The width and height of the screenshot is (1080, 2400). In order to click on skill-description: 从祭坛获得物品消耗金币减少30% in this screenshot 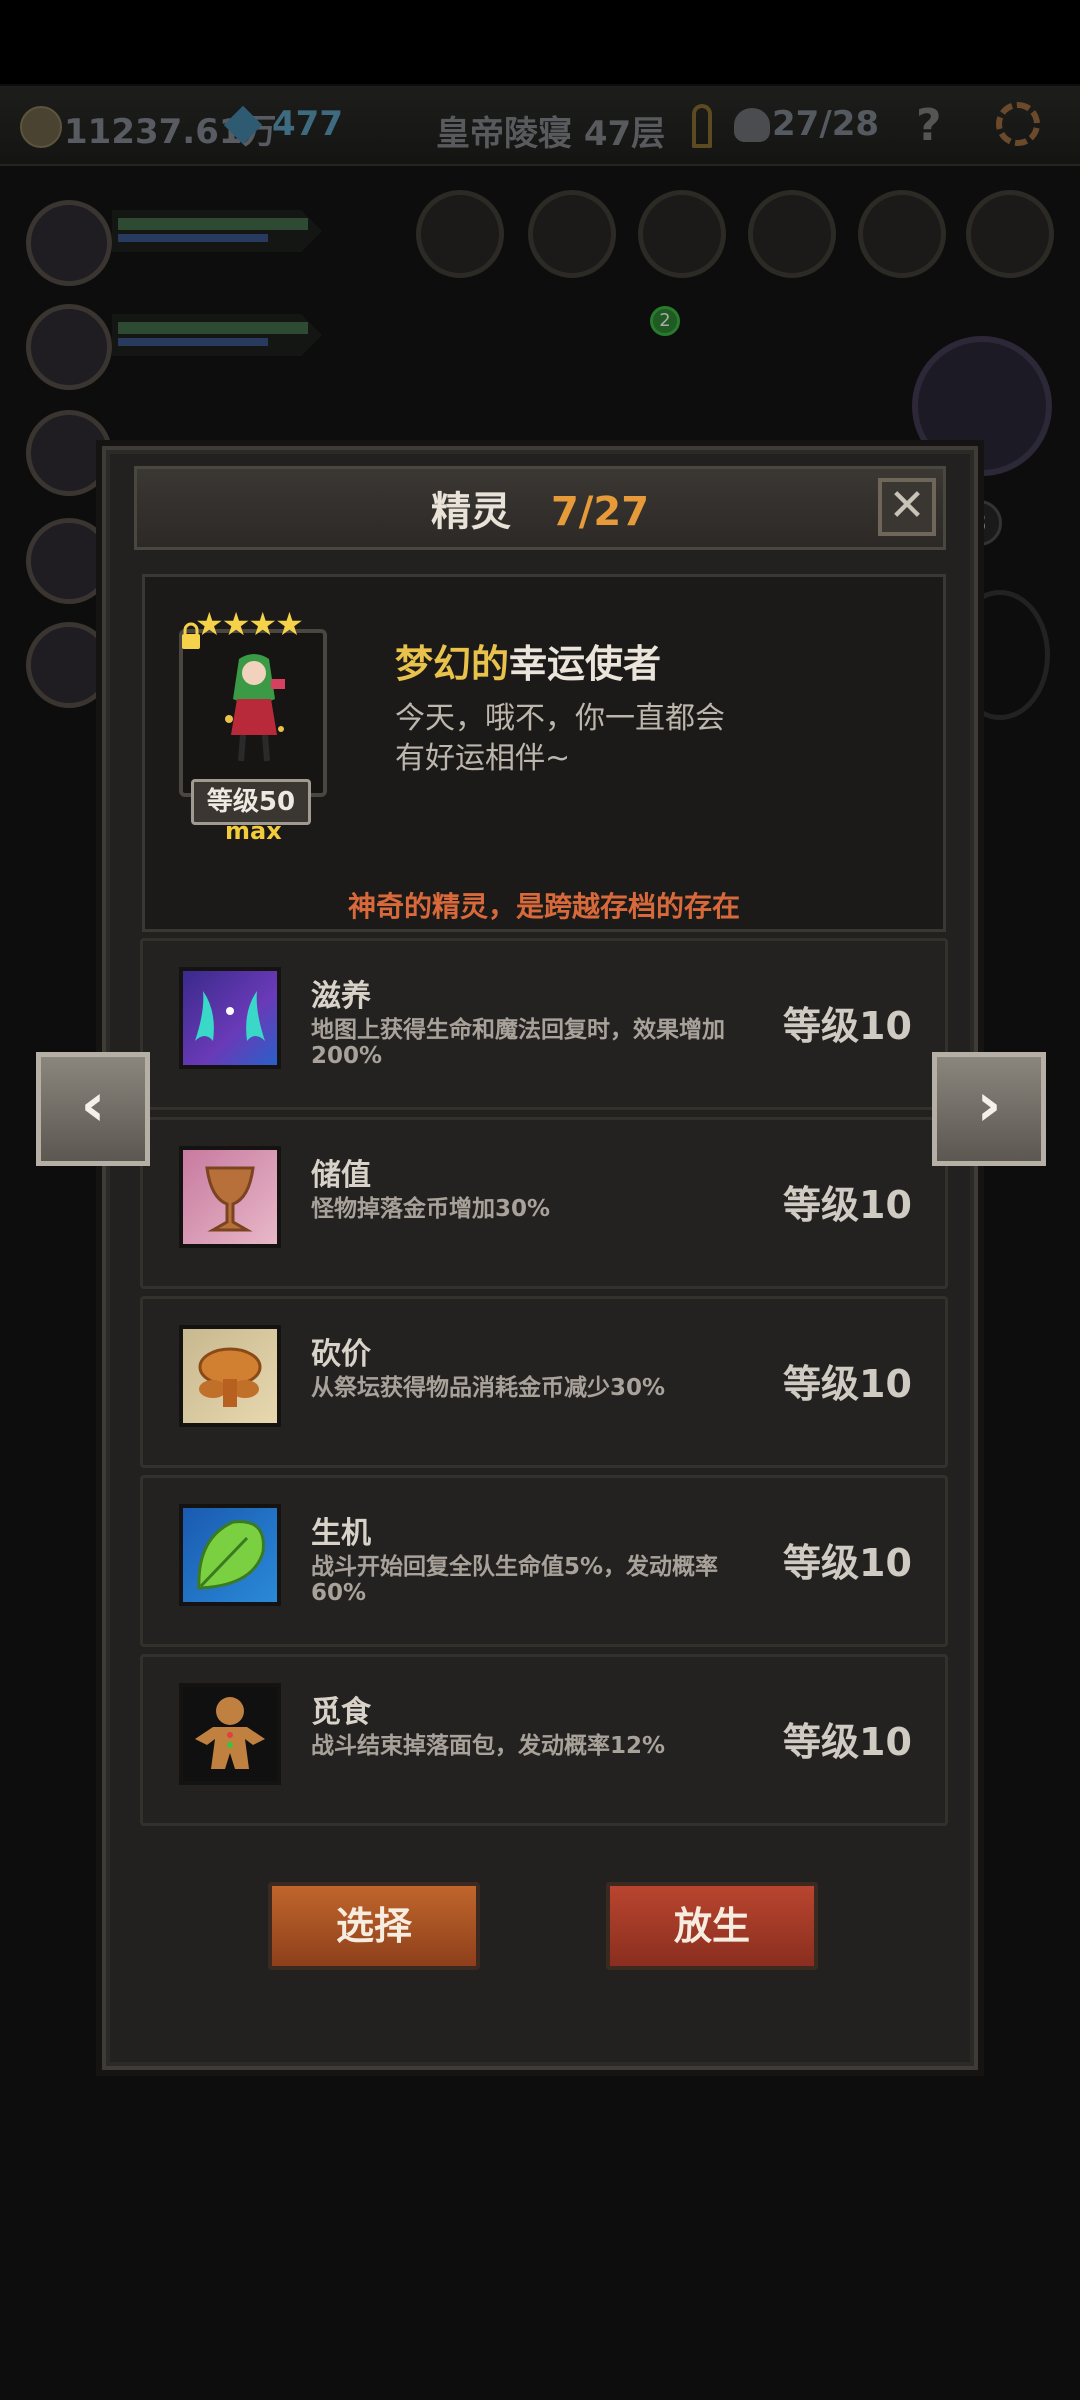, I will do `click(488, 1388)`.